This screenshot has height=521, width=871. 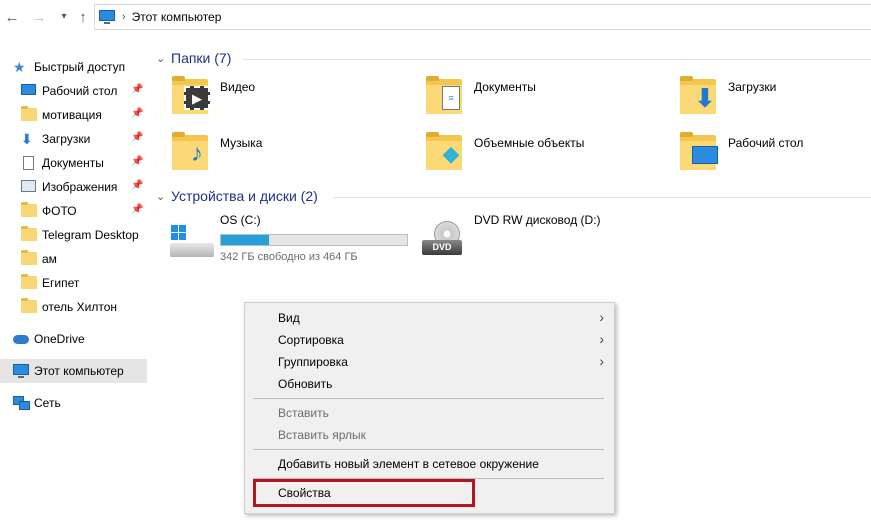 I want to click on sidebar-item-label: Рабочий стол, so click(x=80, y=91).